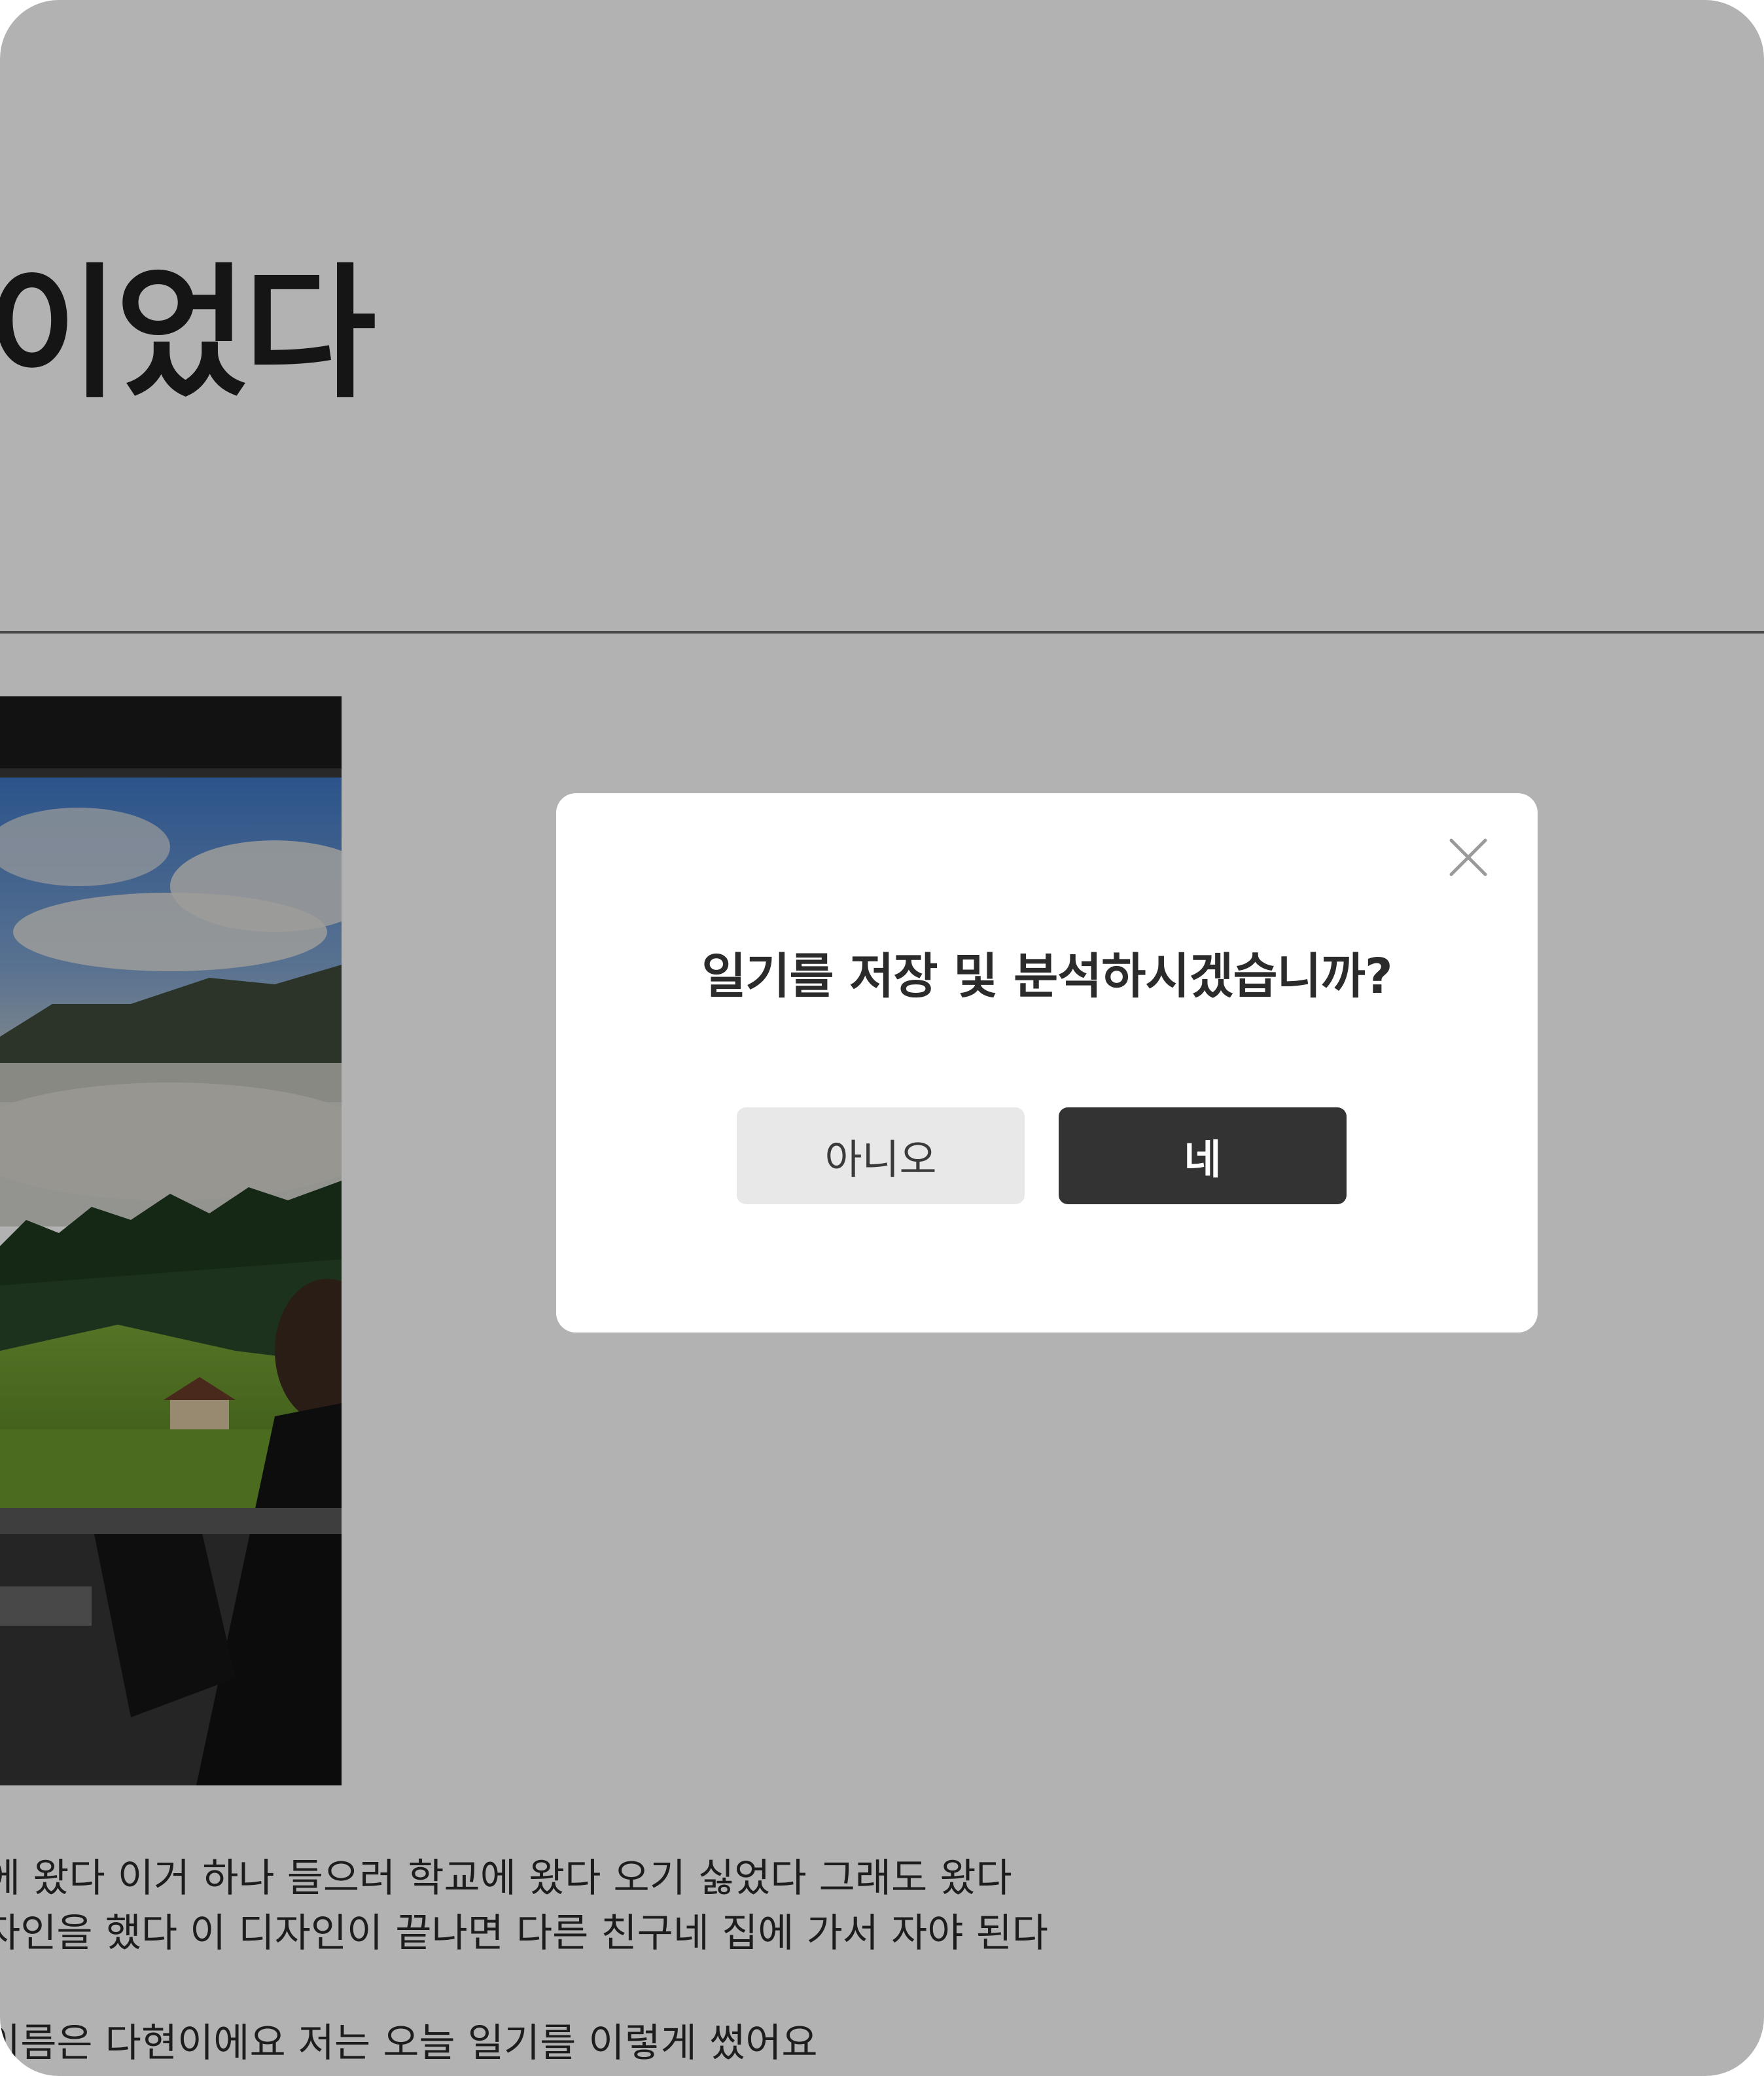 This screenshot has width=1764, height=2076. What do you see at coordinates (881, 1155) in the screenshot?
I see `no-button: 아니오` at bounding box center [881, 1155].